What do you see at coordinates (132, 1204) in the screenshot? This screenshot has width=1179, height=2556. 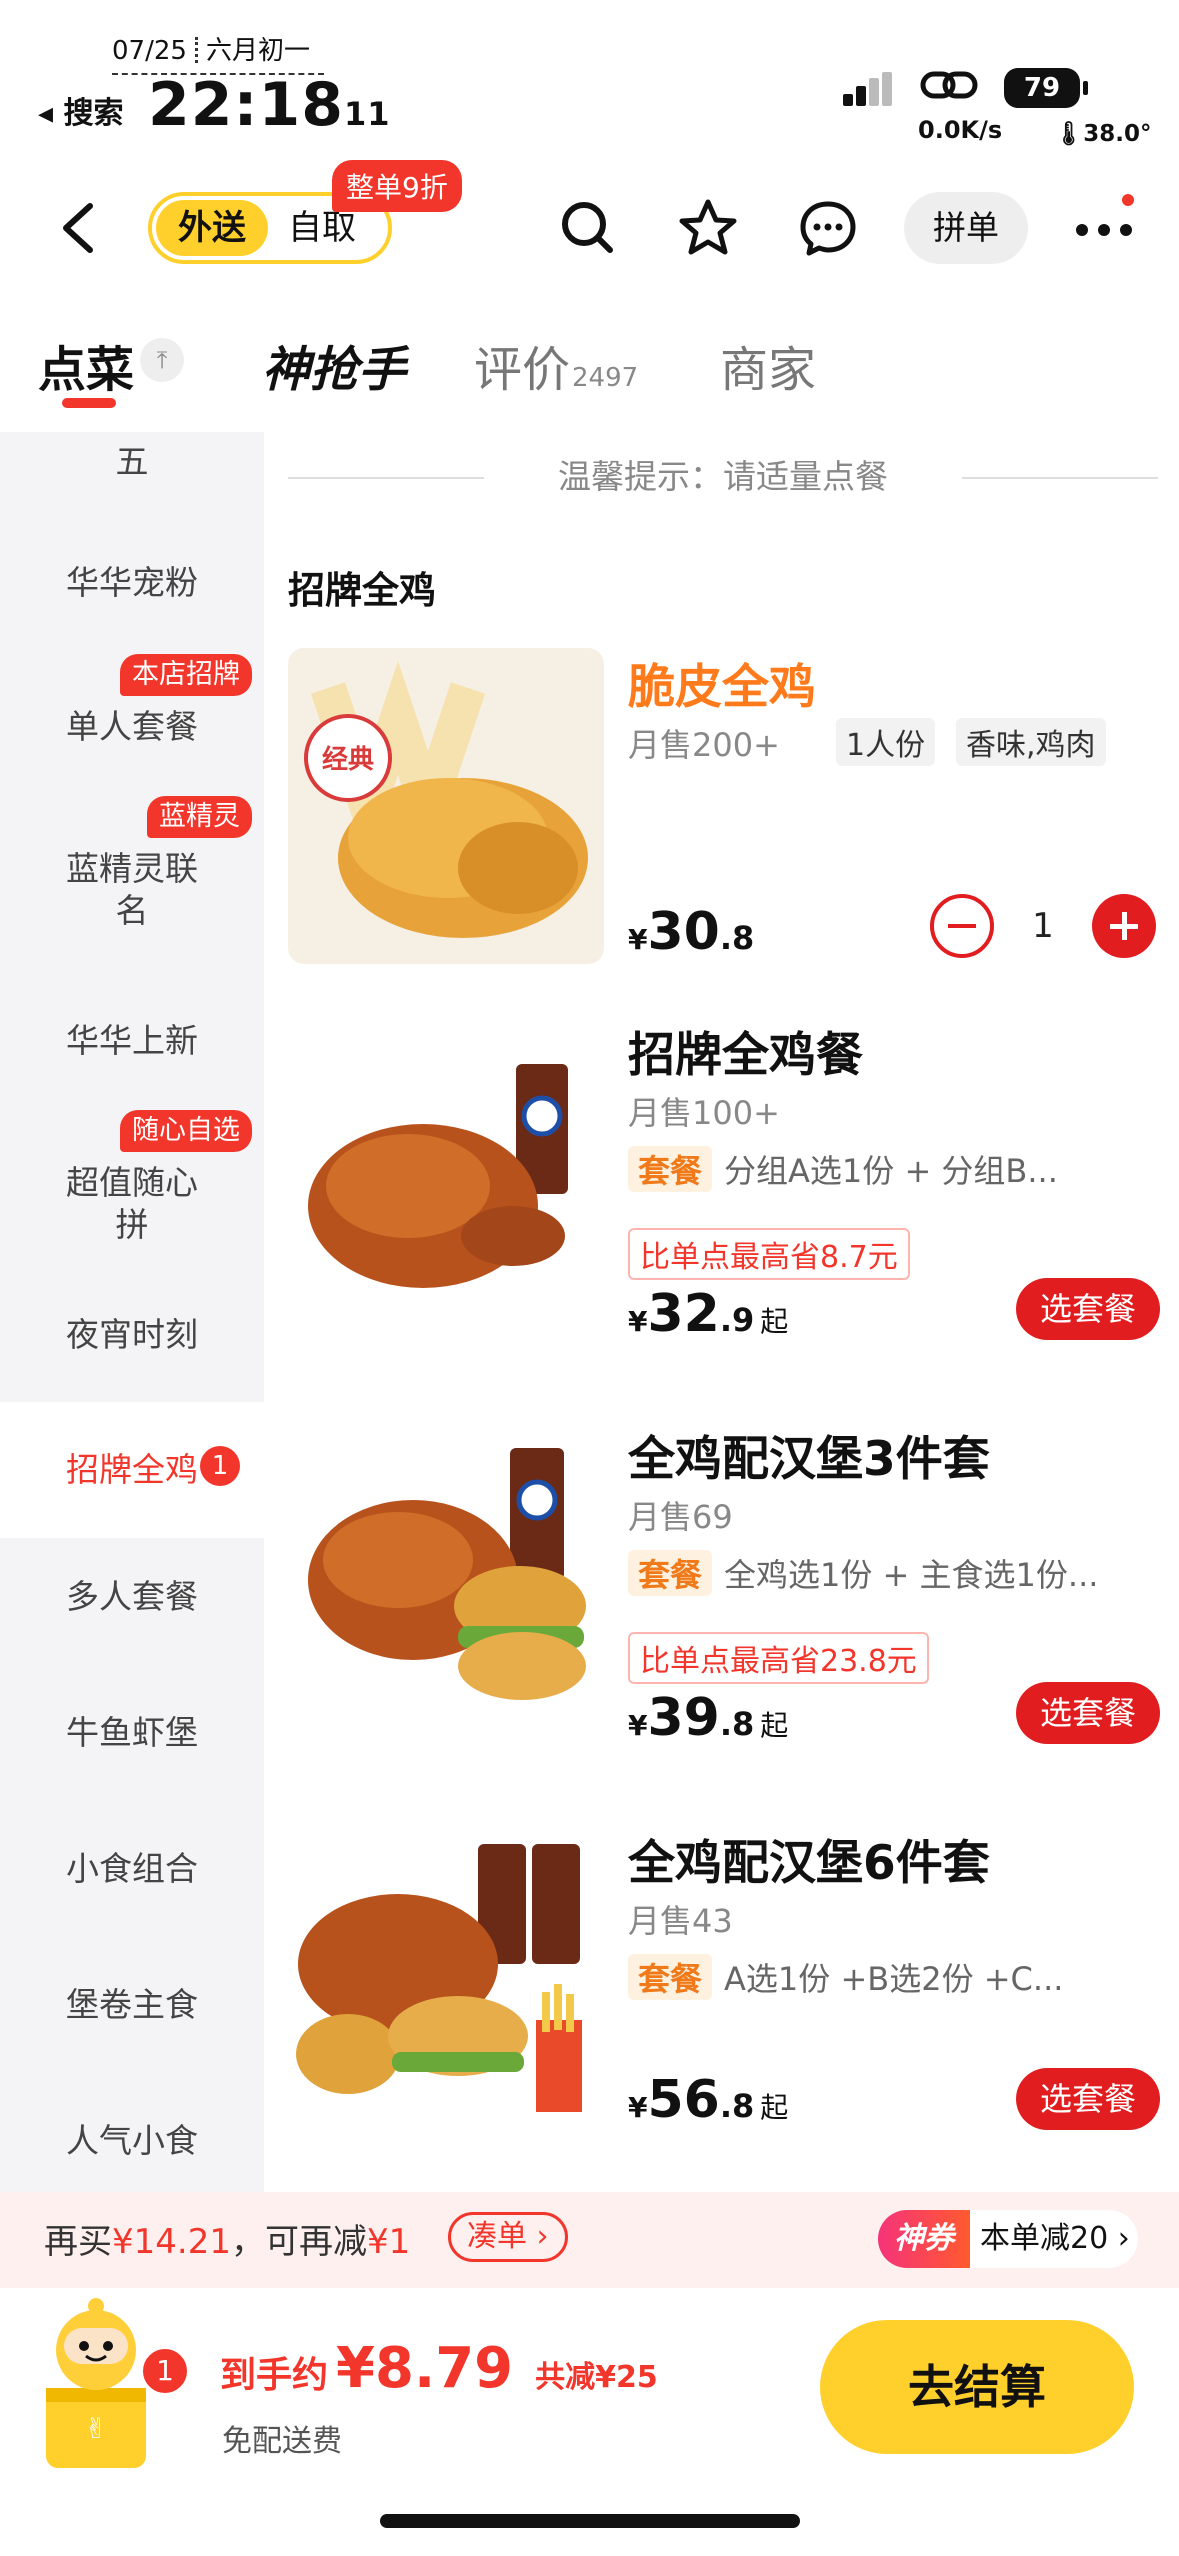 I see `sidebar-item-value-mix: 超值随心拼` at bounding box center [132, 1204].